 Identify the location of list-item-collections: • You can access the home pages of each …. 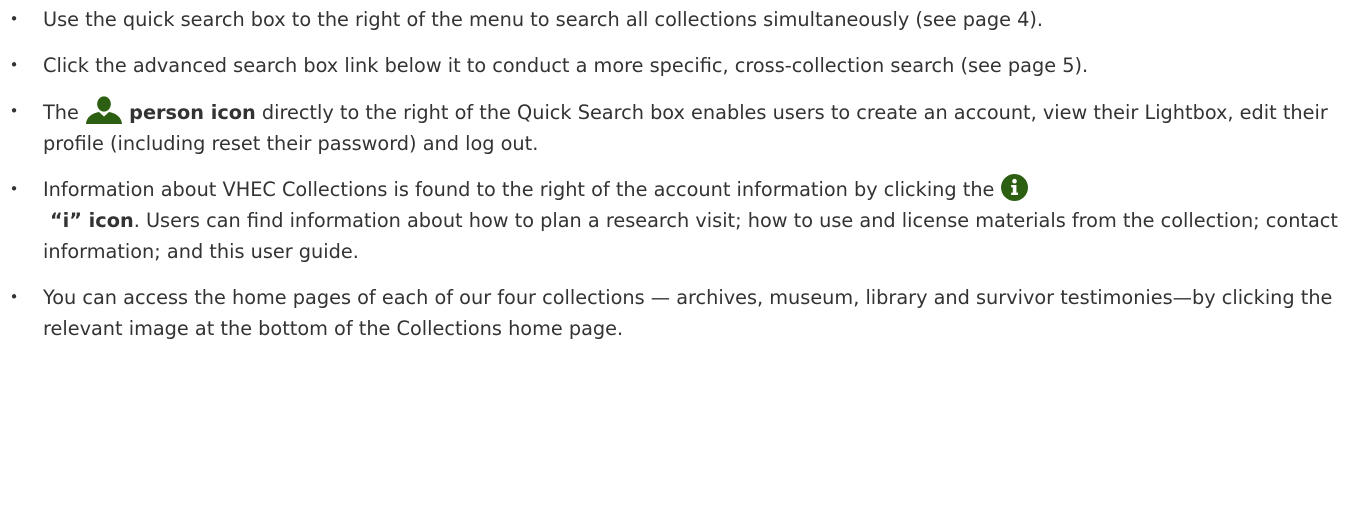
(680, 313).